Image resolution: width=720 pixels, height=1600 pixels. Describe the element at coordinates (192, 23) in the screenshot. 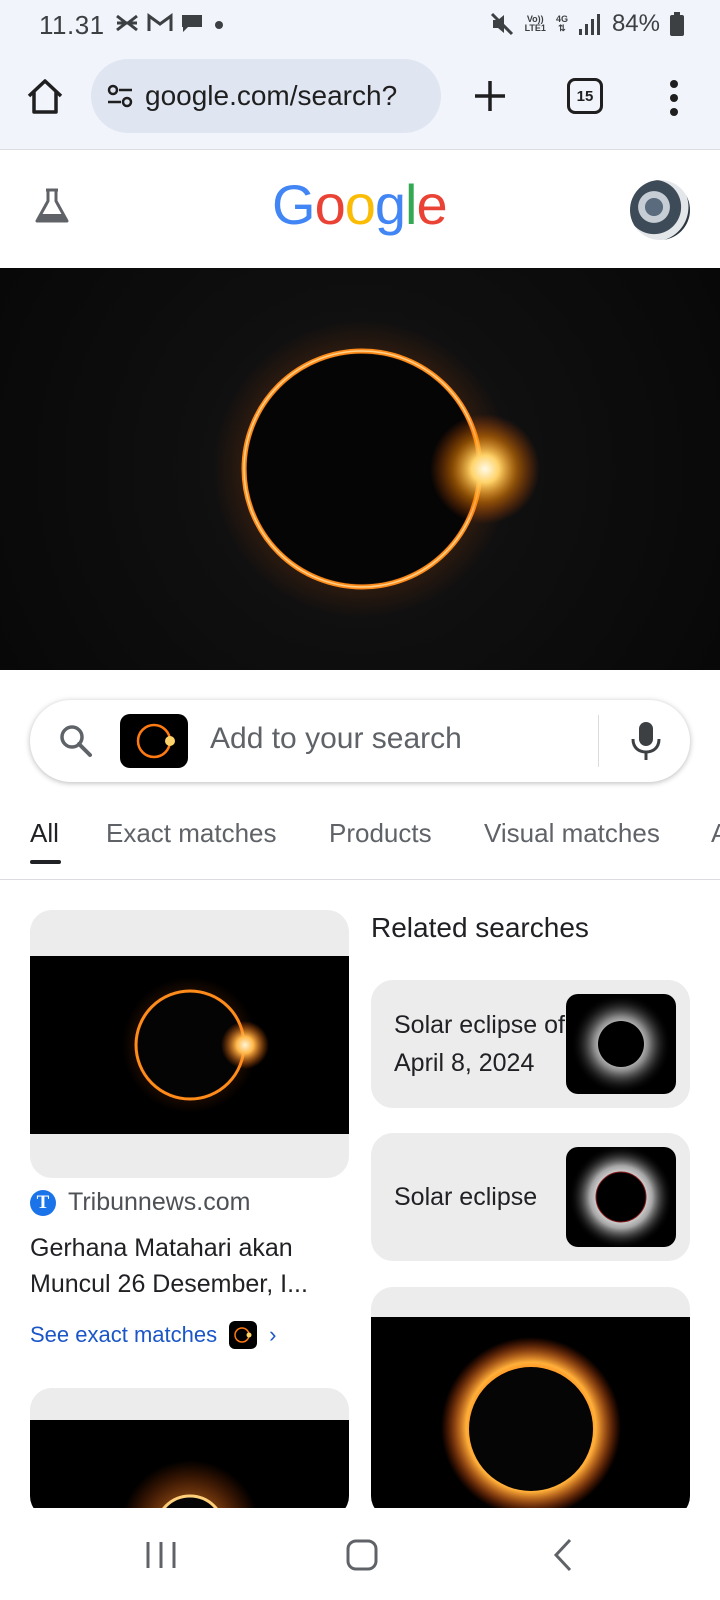

I see `chat-icon` at that location.